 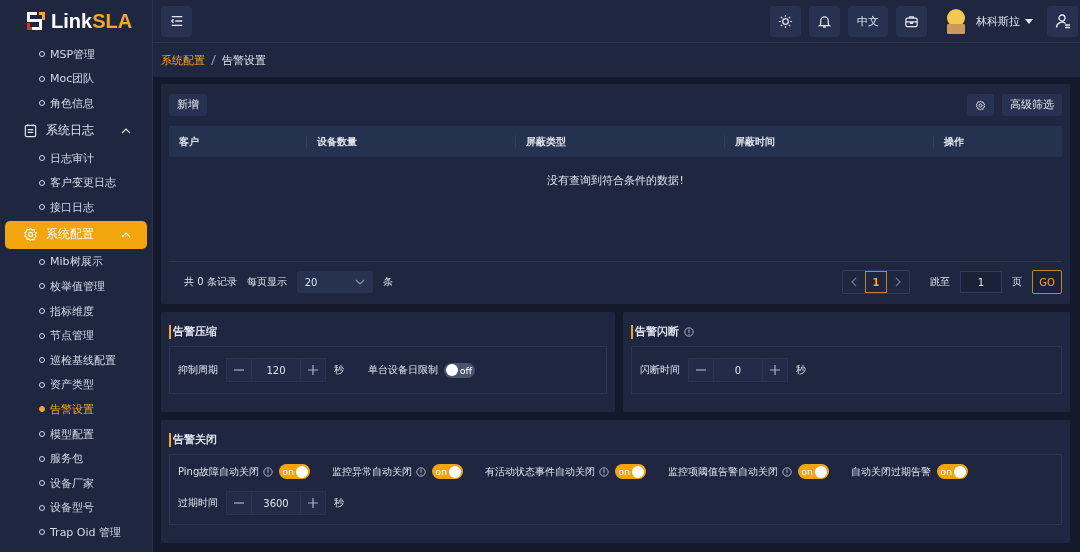 I want to click on toolbox-icon, so click(x=911, y=21).